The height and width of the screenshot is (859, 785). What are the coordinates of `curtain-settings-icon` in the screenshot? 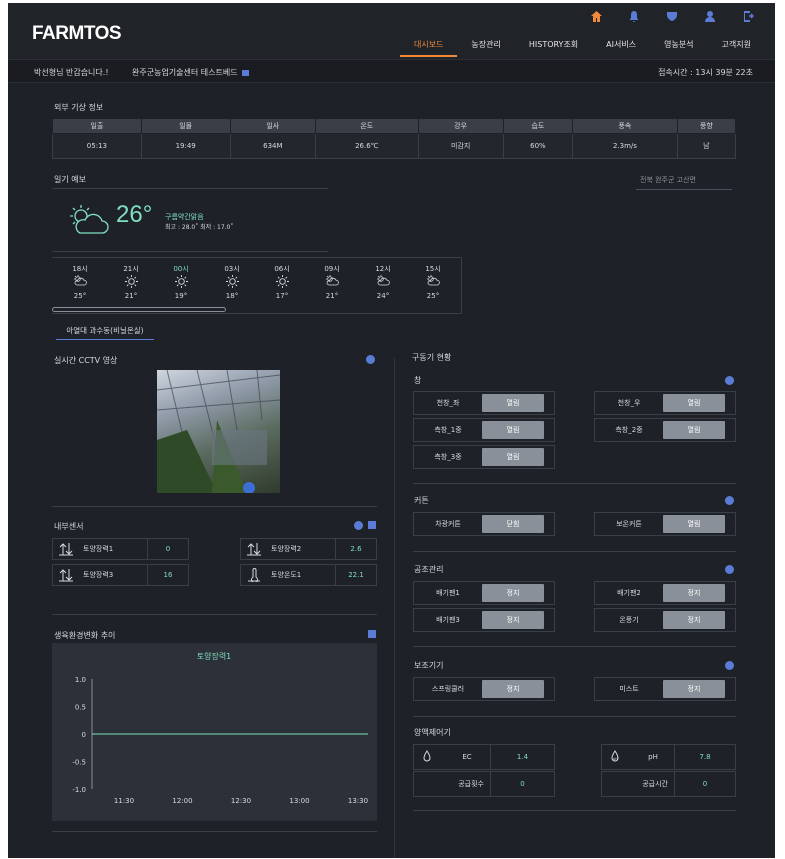 It's located at (729, 500).